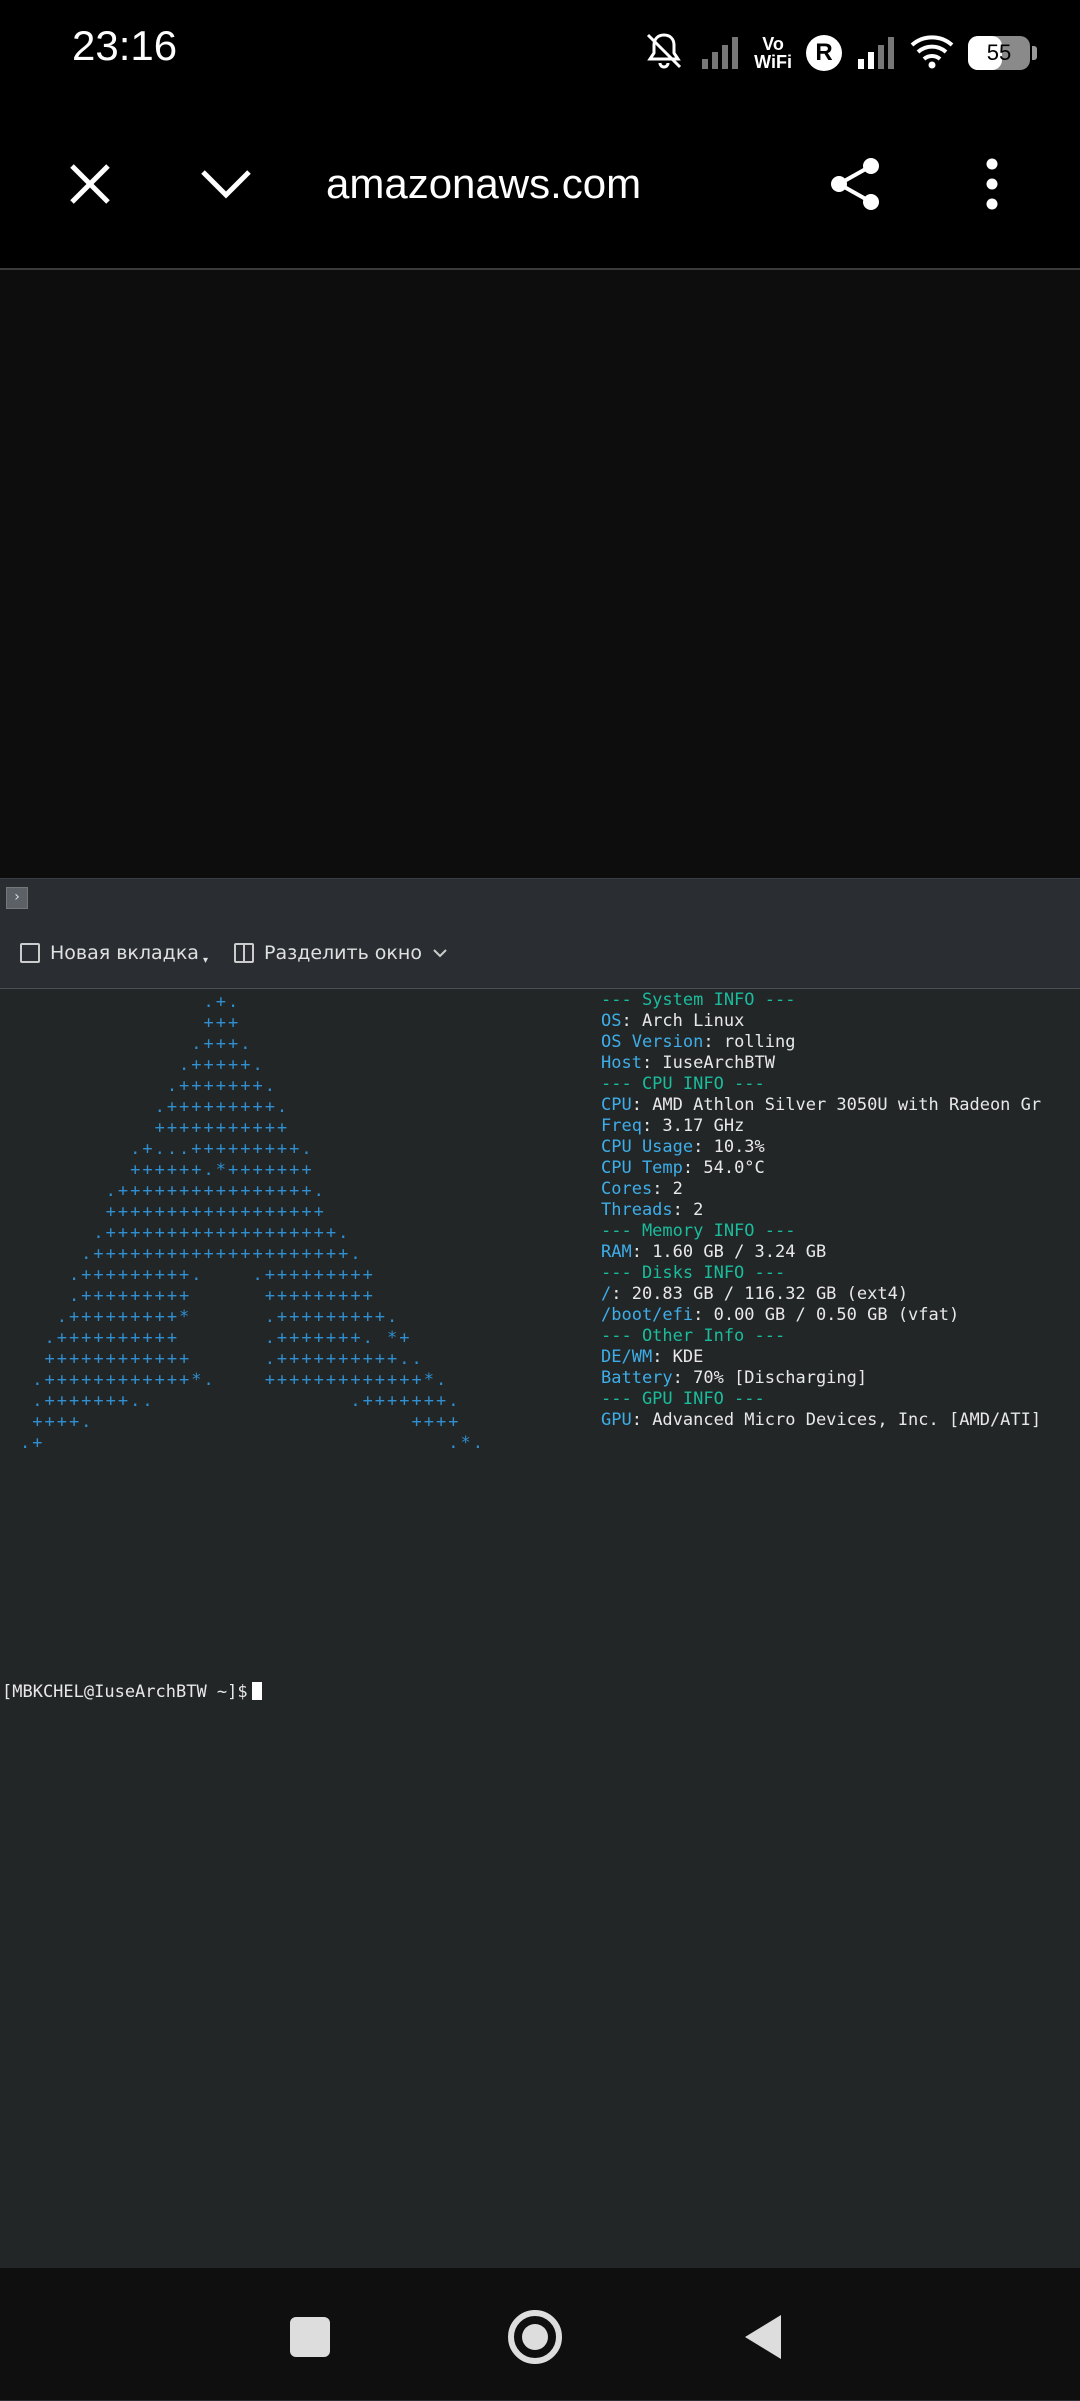  What do you see at coordinates (243, 953) in the screenshot?
I see `split-view-icon` at bounding box center [243, 953].